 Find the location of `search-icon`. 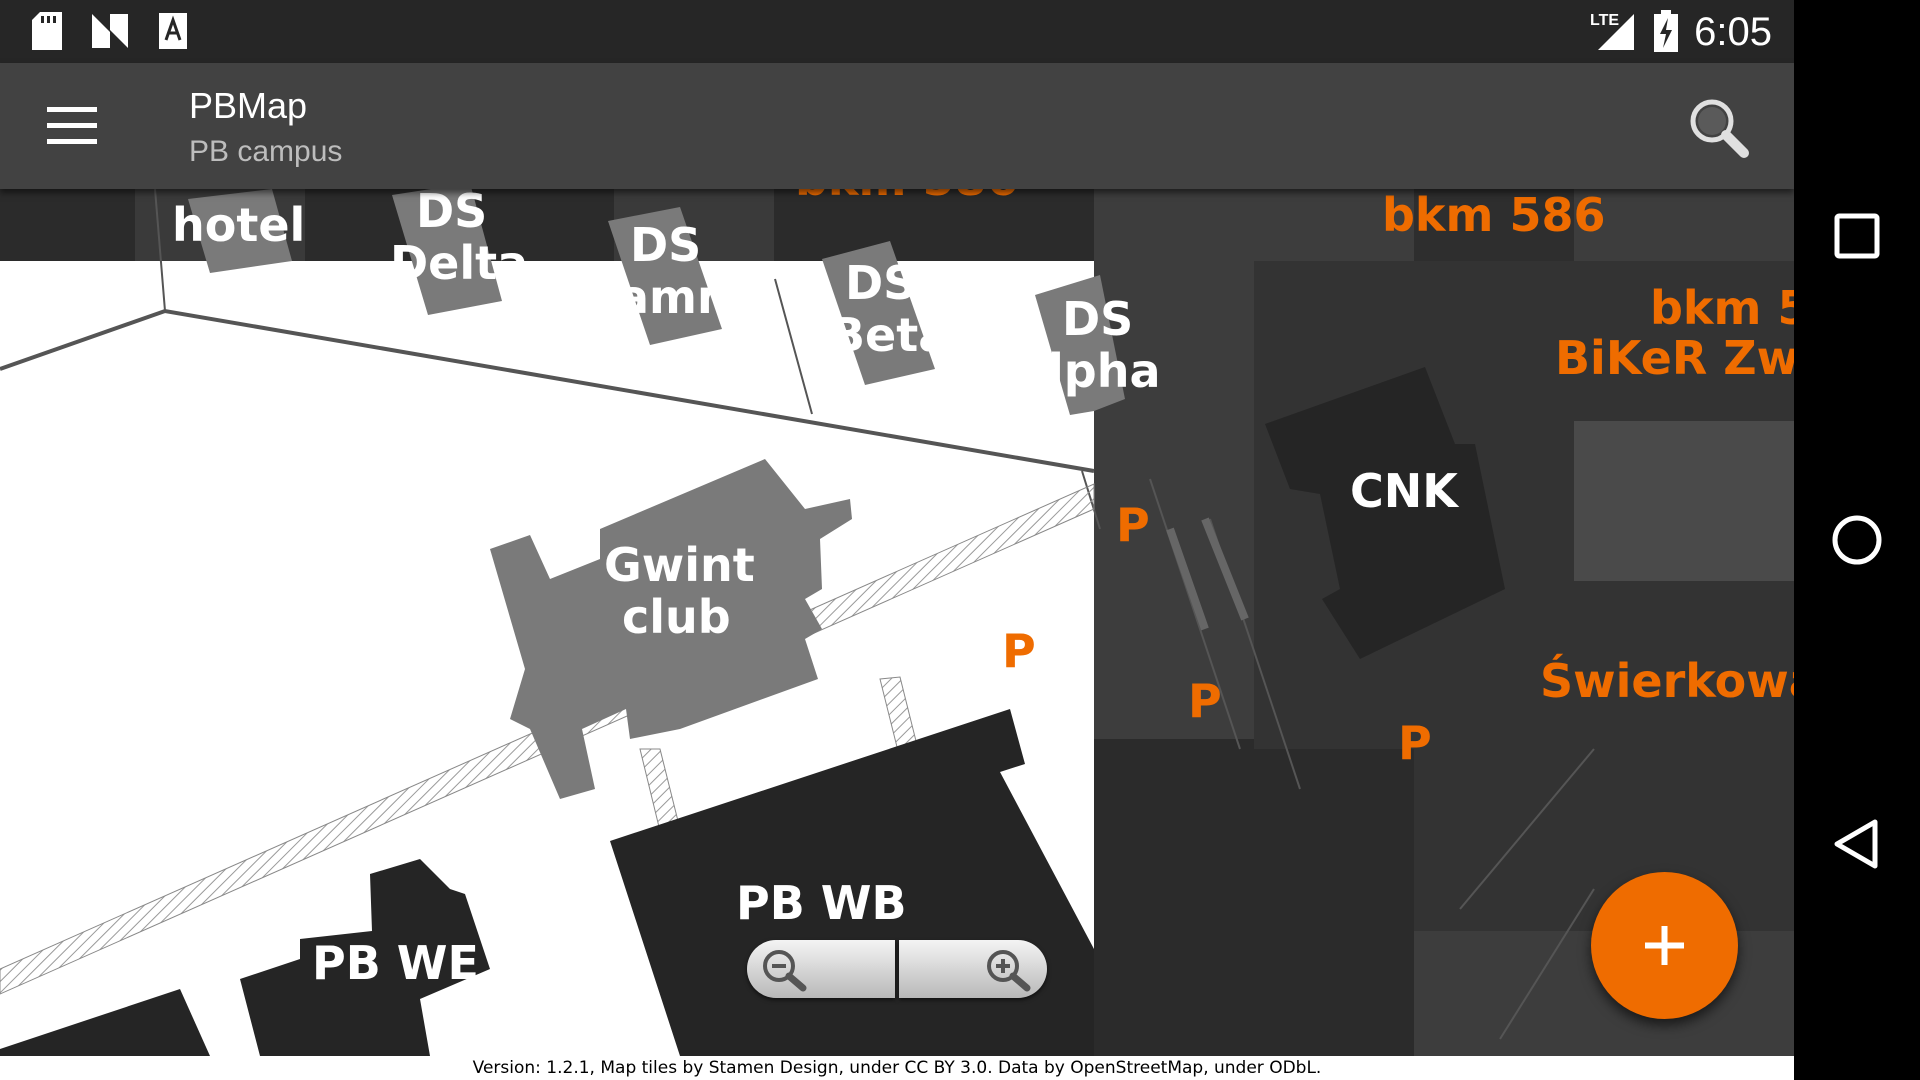

search-icon is located at coordinates (1720, 128).